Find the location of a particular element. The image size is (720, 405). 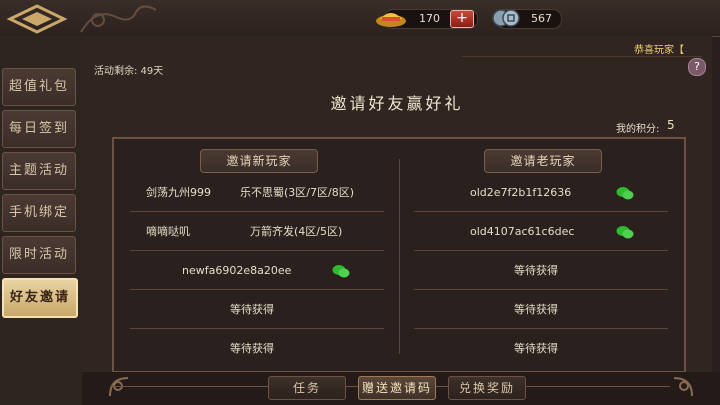

column-divider is located at coordinates (399, 256).